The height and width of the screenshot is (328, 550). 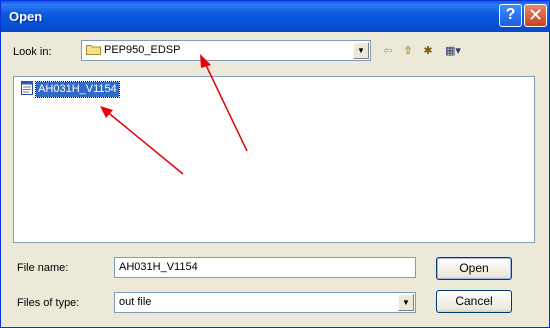 I want to click on window-title: Open, so click(x=26, y=16).